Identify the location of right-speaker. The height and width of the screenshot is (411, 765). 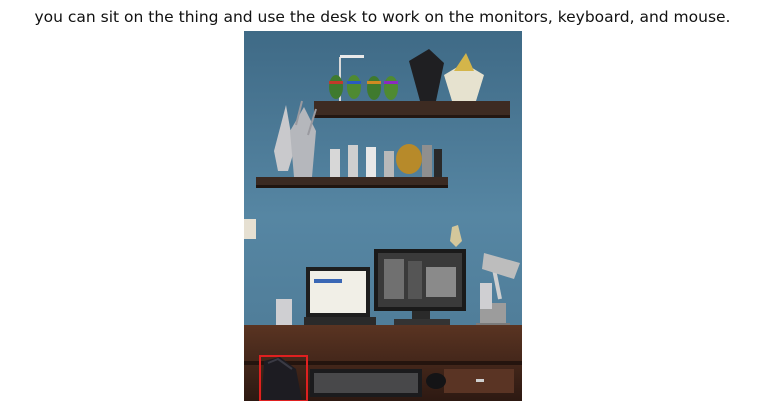
(486, 296).